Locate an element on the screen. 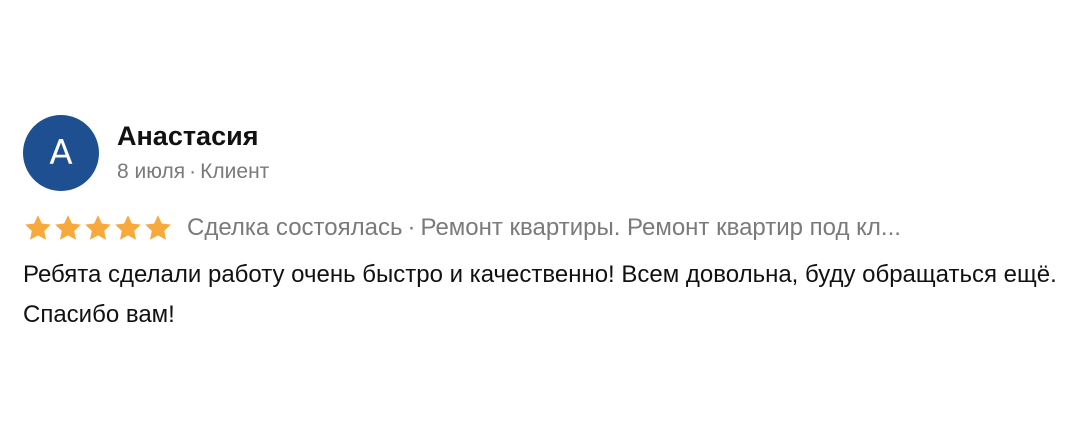 The height and width of the screenshot is (437, 1076). author-role: Клиент is located at coordinates (235, 171).